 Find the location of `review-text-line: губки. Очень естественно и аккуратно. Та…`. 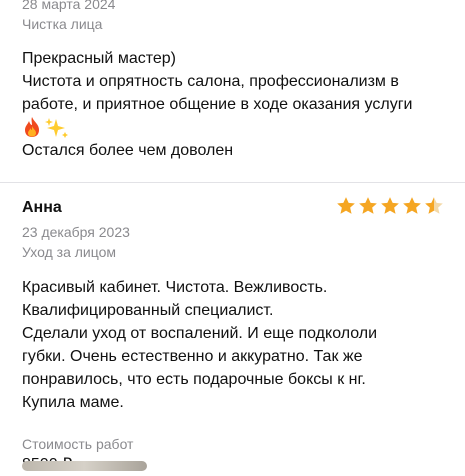

review-text-line: губки. Очень естественно и аккуратно. Та… is located at coordinates (192, 356).